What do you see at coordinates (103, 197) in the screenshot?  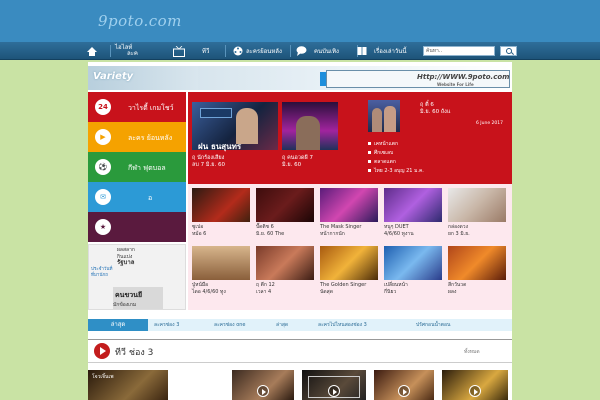 I see `chat-icon: ✉` at bounding box center [103, 197].